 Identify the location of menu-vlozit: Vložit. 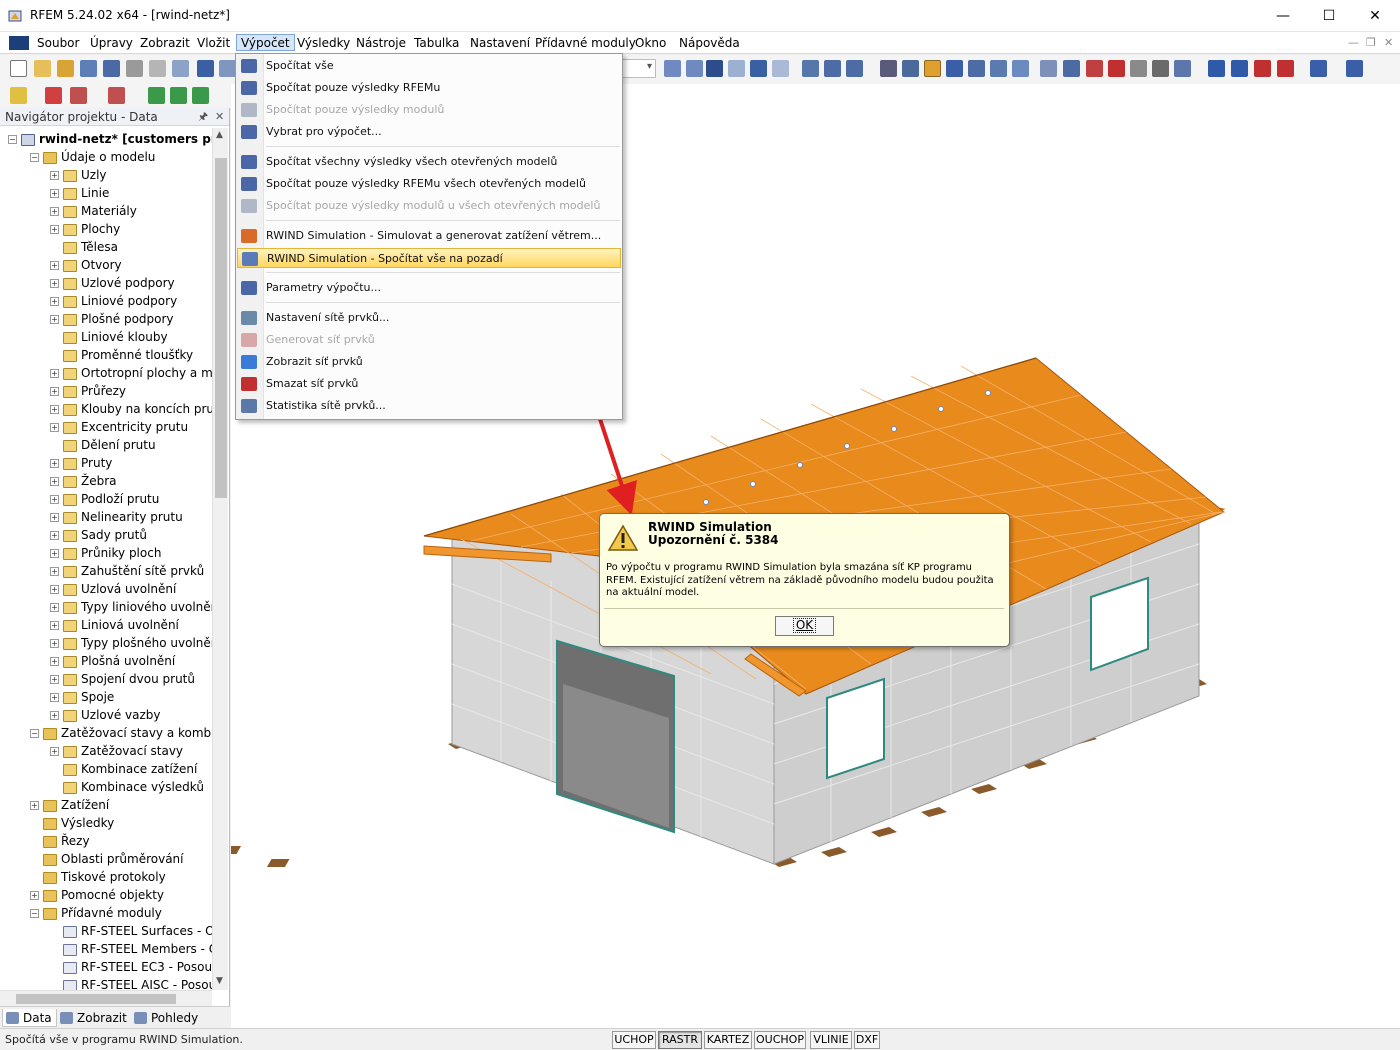
(213, 43).